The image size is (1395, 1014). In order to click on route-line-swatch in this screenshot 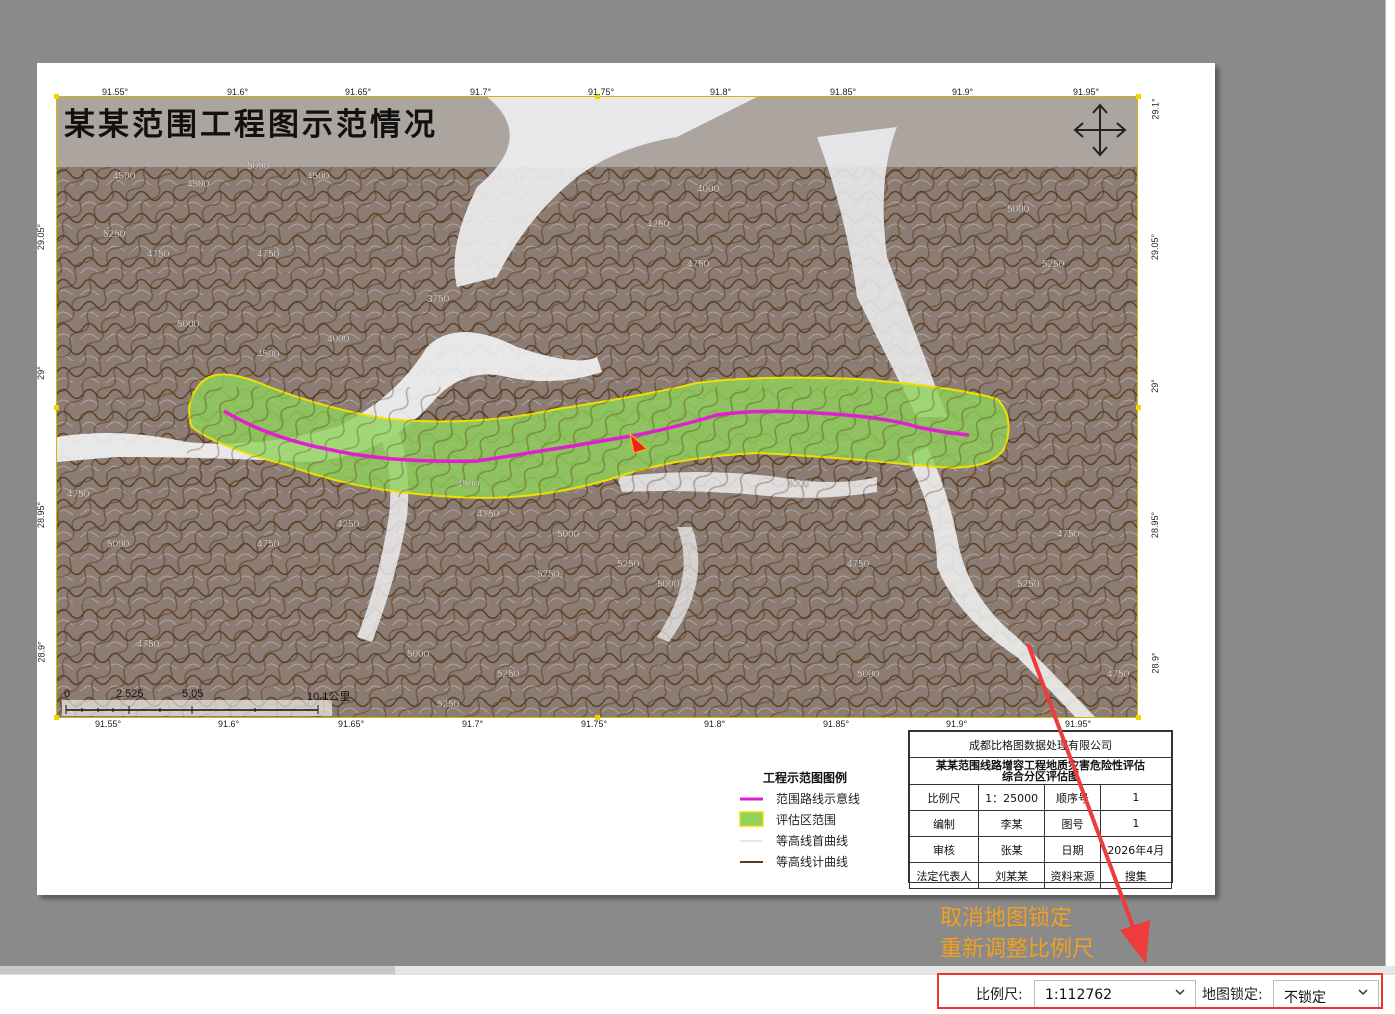, I will do `click(751, 799)`.